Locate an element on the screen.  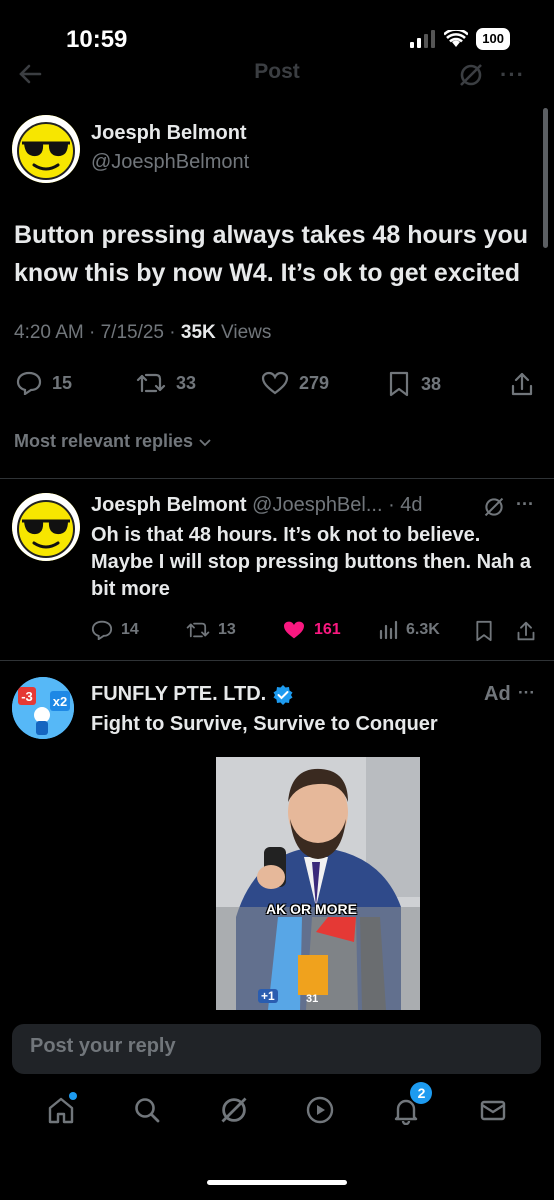
video-thumbnail is located at coordinates (318, 883).